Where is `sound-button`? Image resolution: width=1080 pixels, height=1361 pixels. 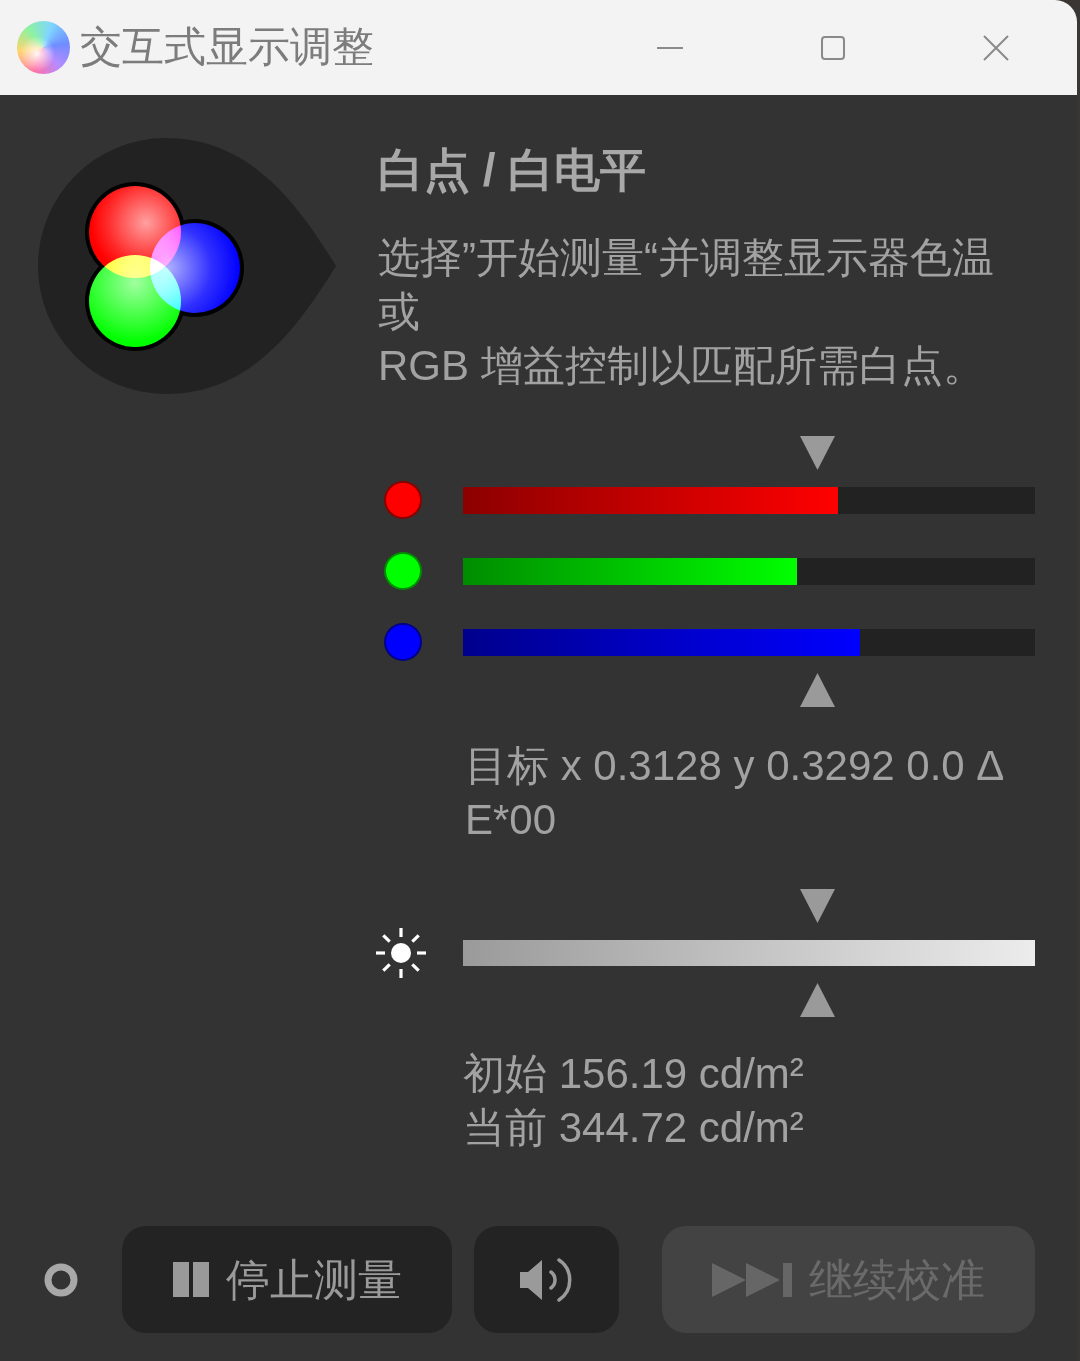
sound-button is located at coordinates (546, 1279).